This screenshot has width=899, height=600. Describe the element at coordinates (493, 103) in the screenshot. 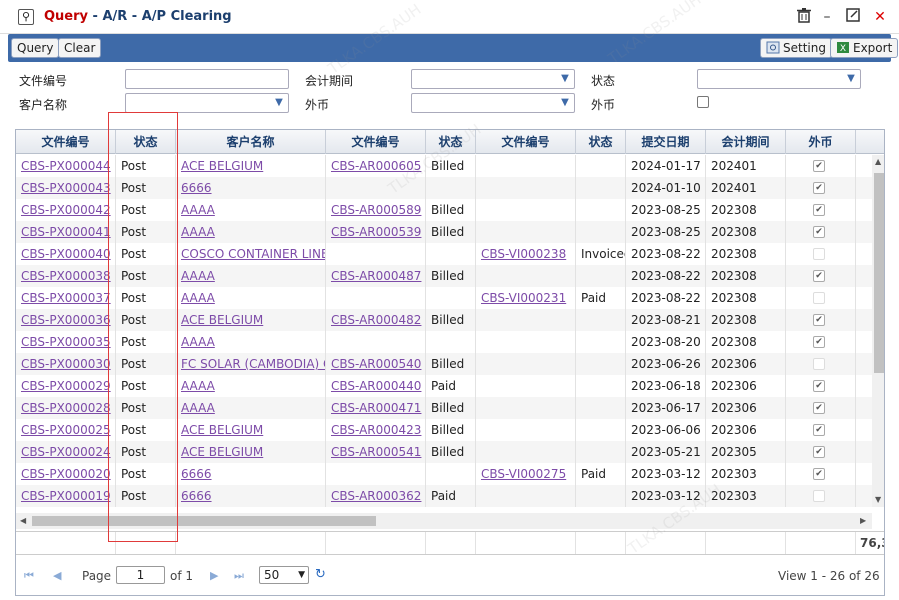

I see `currency-select: ▼` at that location.